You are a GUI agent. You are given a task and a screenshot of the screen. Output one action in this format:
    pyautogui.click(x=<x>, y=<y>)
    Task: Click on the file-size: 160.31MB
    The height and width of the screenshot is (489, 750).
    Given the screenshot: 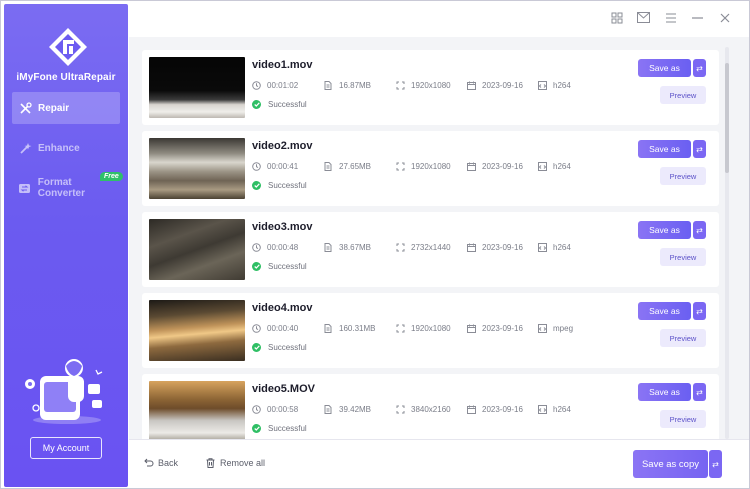 What is the action you would take?
    pyautogui.click(x=349, y=328)
    